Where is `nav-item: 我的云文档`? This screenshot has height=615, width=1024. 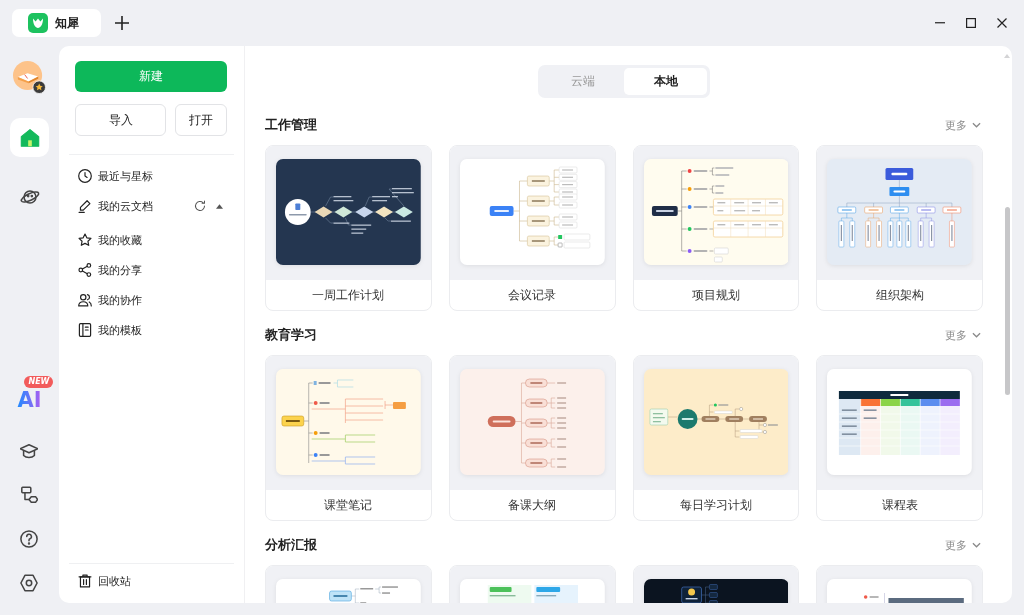
nav-item: 我的云文档 is located at coordinates (151, 206).